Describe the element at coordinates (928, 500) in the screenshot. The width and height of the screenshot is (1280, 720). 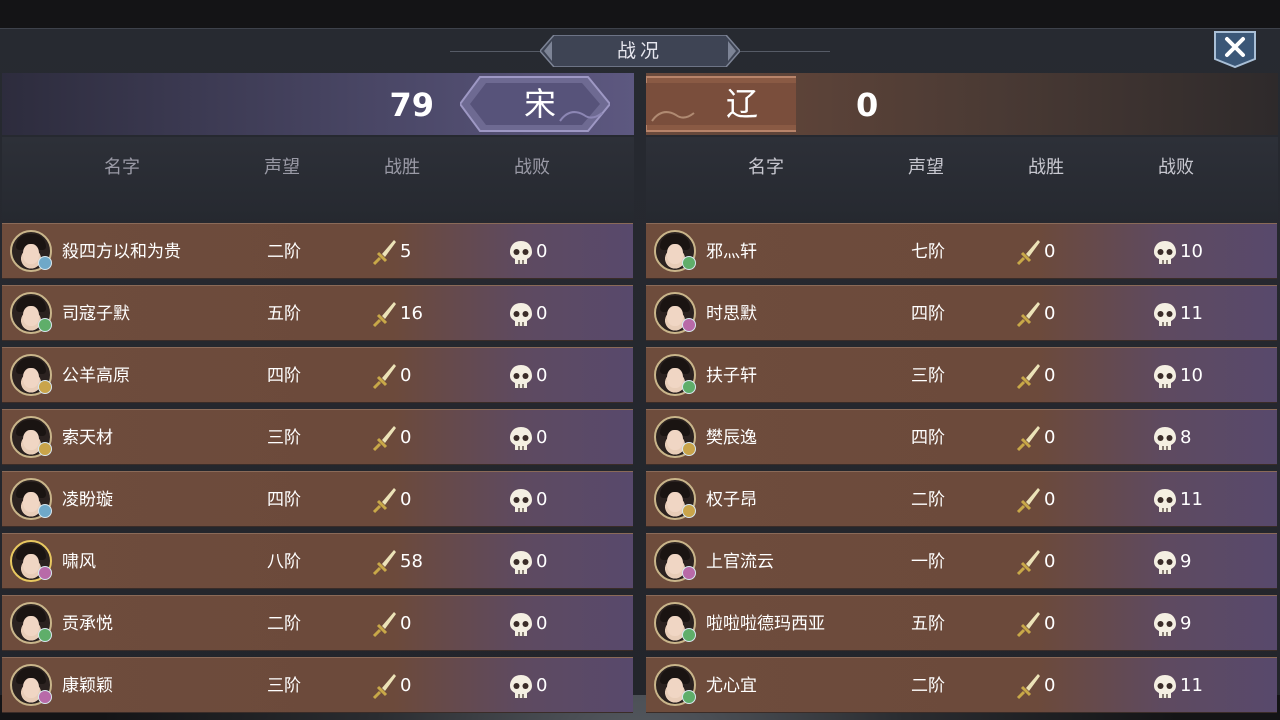
I see `player-reputation: 二阶` at that location.